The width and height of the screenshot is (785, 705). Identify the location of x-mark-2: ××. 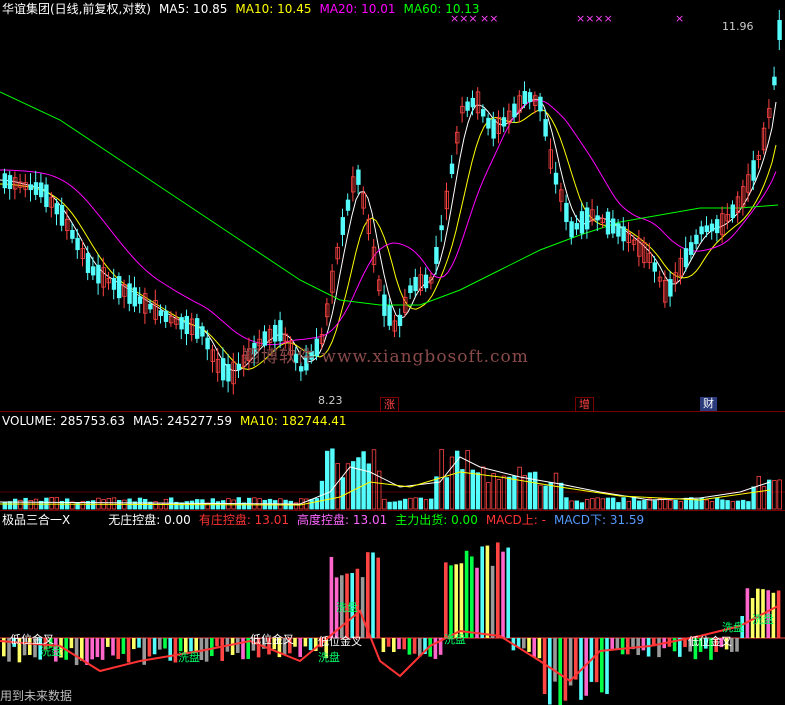
(489, 18).